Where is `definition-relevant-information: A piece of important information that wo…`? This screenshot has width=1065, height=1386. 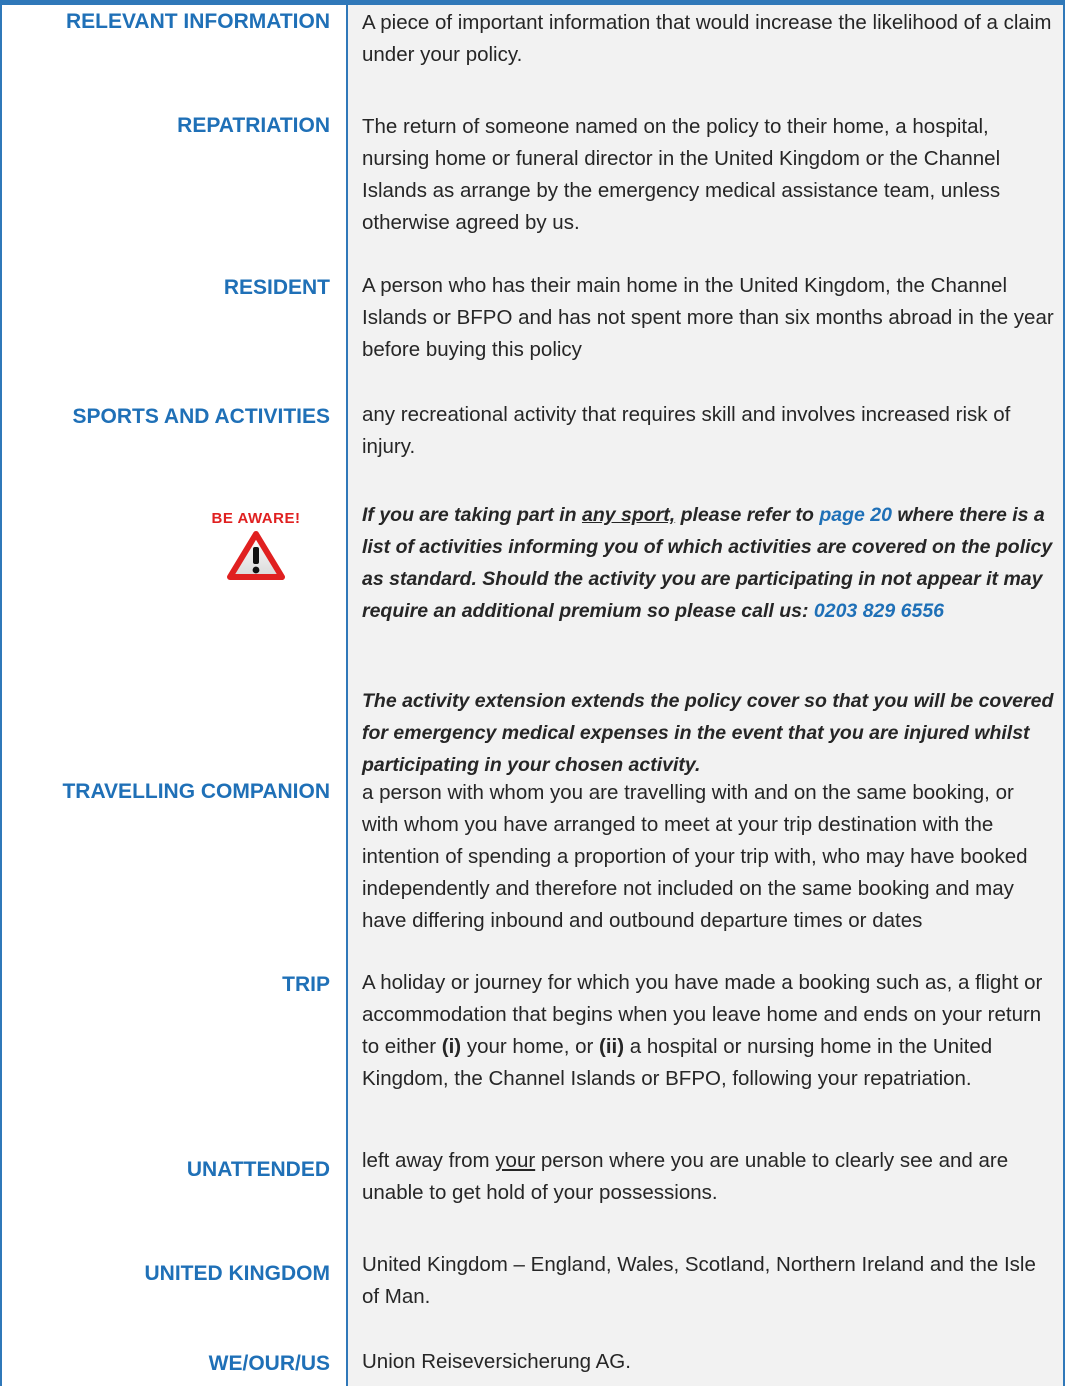
definition-relevant-information: A piece of important information that wo… is located at coordinates (707, 38).